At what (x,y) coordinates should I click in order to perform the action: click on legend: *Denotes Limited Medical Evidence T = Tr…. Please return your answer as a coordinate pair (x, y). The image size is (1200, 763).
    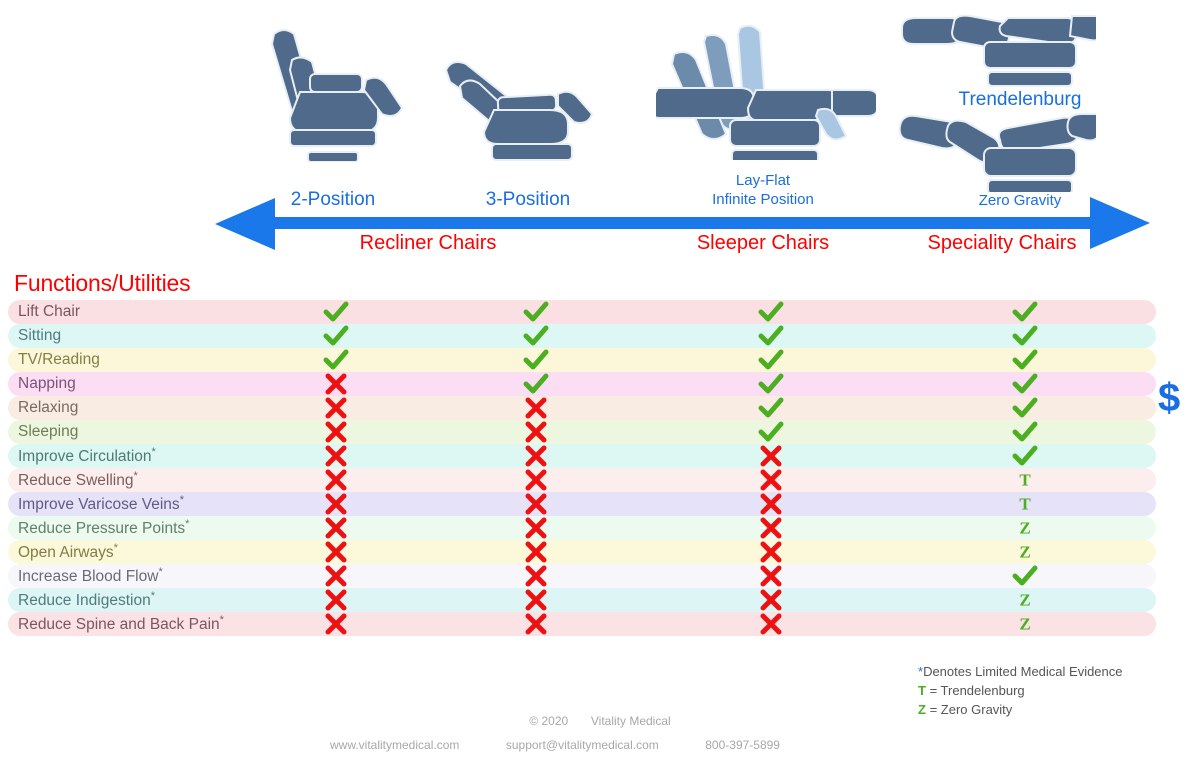
    Looking at the image, I should click on (1020, 690).